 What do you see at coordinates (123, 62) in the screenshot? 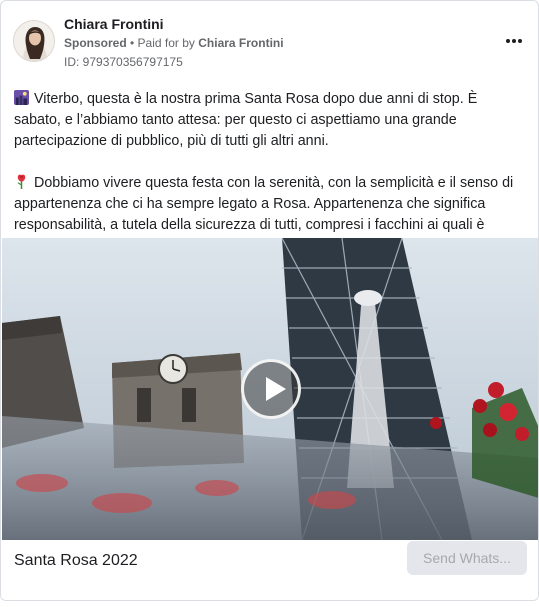
I see `ad-id: ID: 979370356797175` at bounding box center [123, 62].